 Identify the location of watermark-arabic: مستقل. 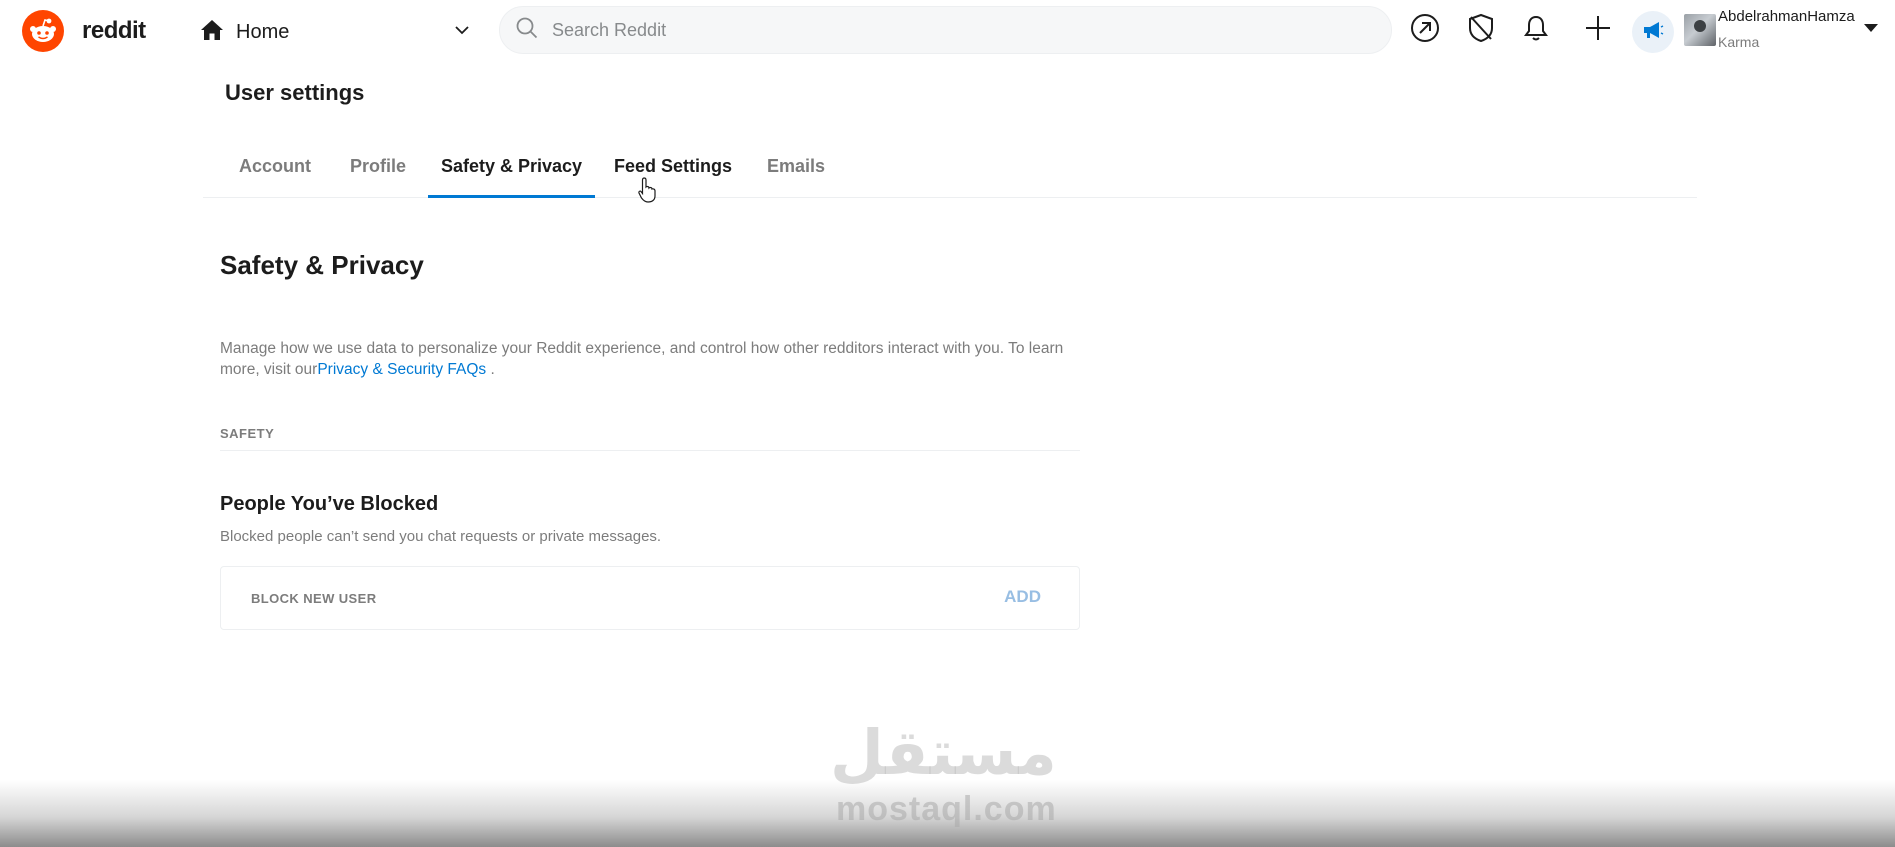
(943, 752).